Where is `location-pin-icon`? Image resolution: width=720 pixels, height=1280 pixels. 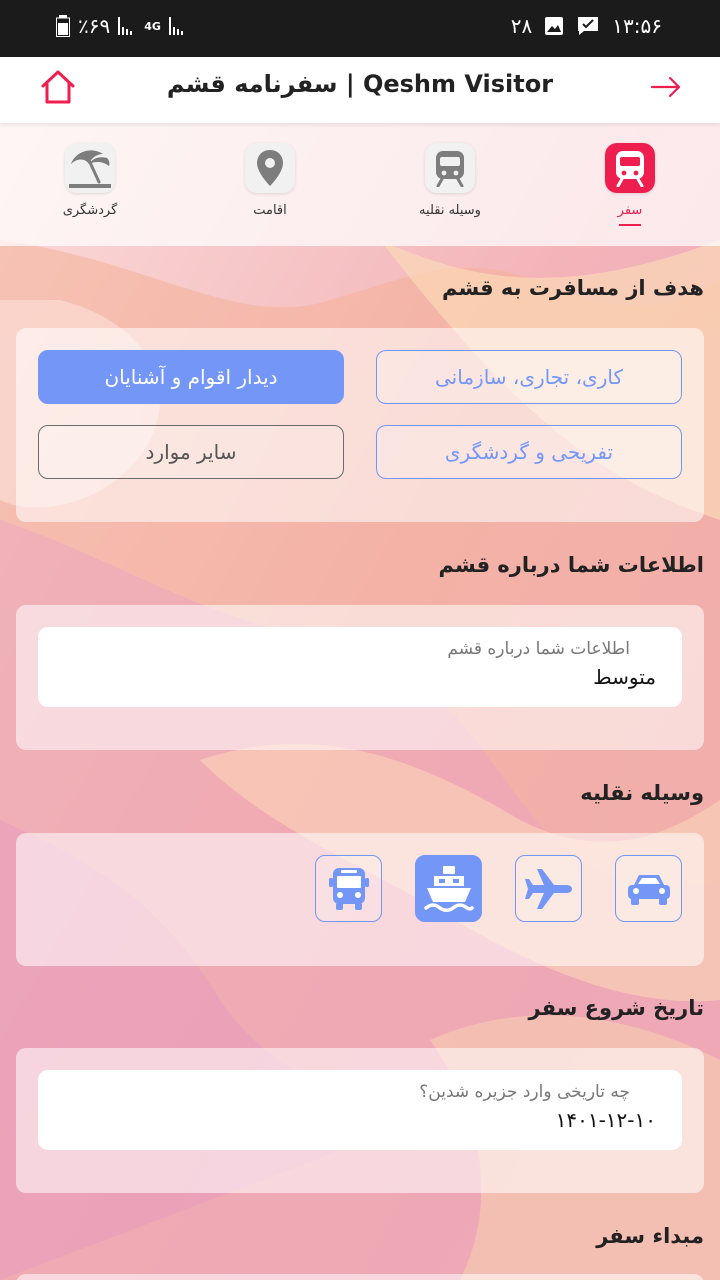 location-pin-icon is located at coordinates (270, 168).